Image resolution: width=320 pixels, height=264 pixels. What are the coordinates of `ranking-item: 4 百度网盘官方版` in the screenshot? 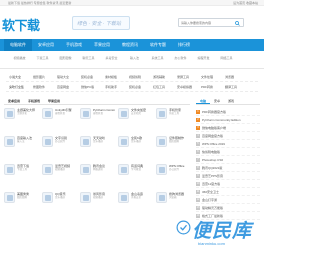 It's located at (228, 136).